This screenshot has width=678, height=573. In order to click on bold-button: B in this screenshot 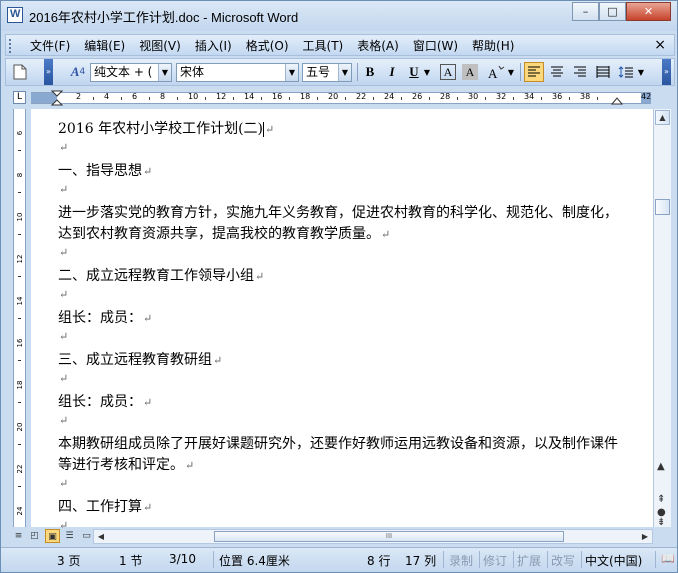, I will do `click(370, 72)`.